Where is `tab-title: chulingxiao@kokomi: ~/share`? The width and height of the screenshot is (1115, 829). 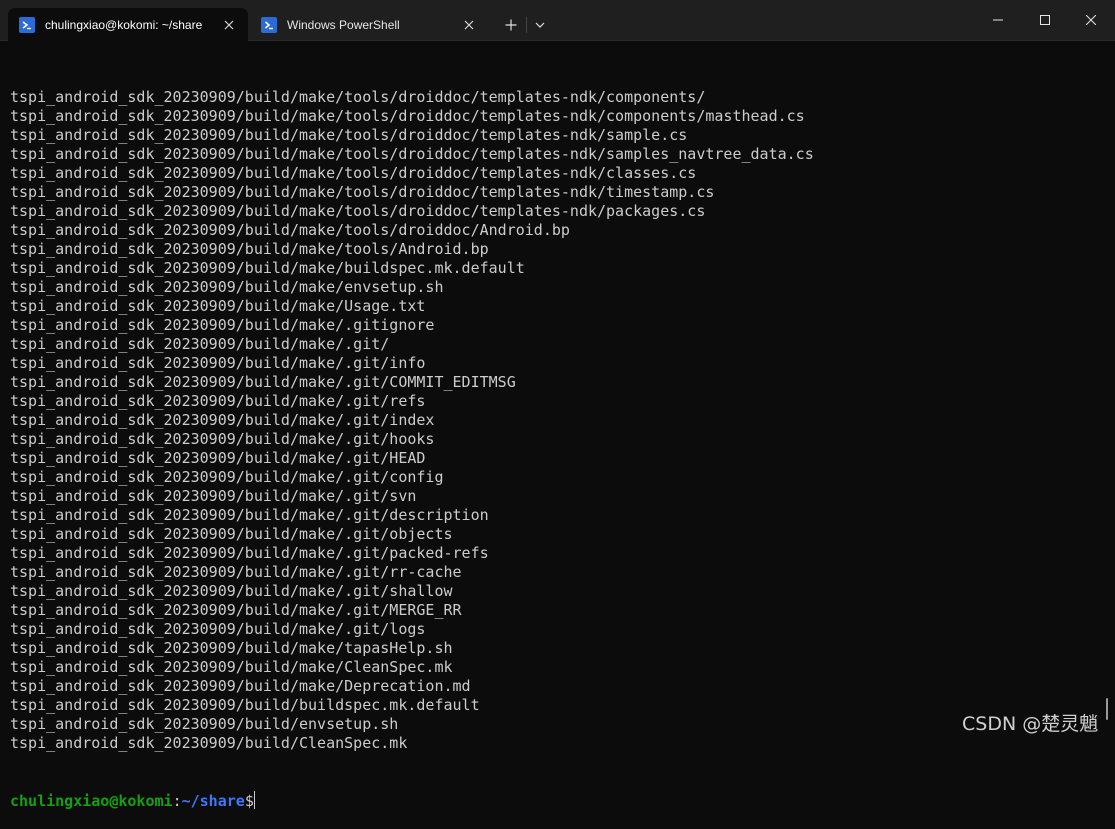
tab-title: chulingxiao@kokomi: ~/share is located at coordinates (124, 24).